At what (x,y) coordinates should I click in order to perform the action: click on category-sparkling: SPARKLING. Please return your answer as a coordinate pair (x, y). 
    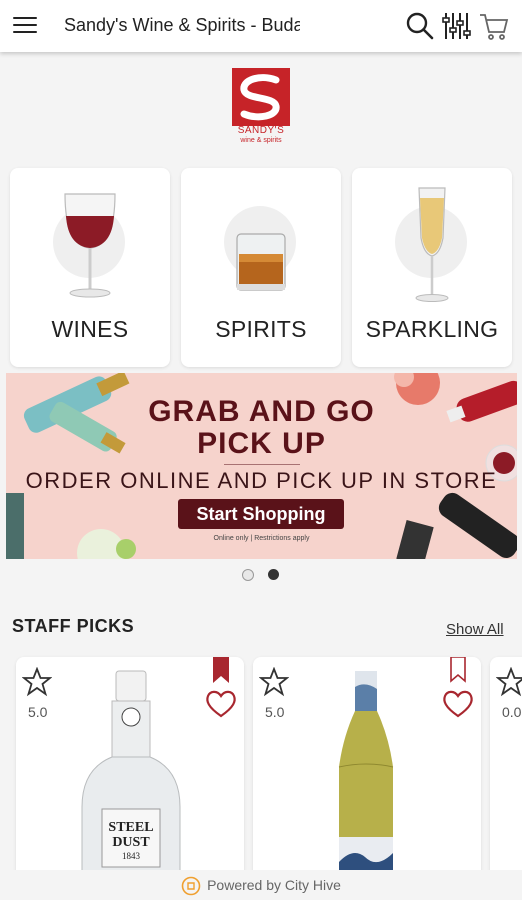
    Looking at the image, I should click on (432, 267).